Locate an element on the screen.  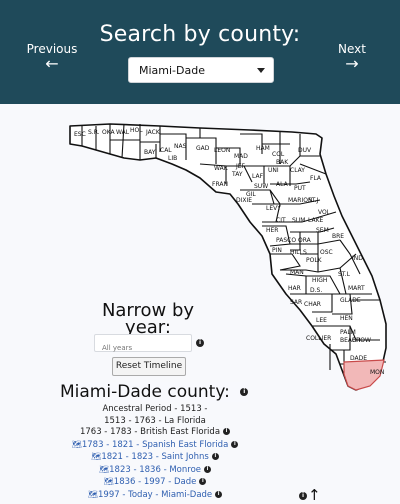
county-label: HAR is located at coordinates (294, 288).